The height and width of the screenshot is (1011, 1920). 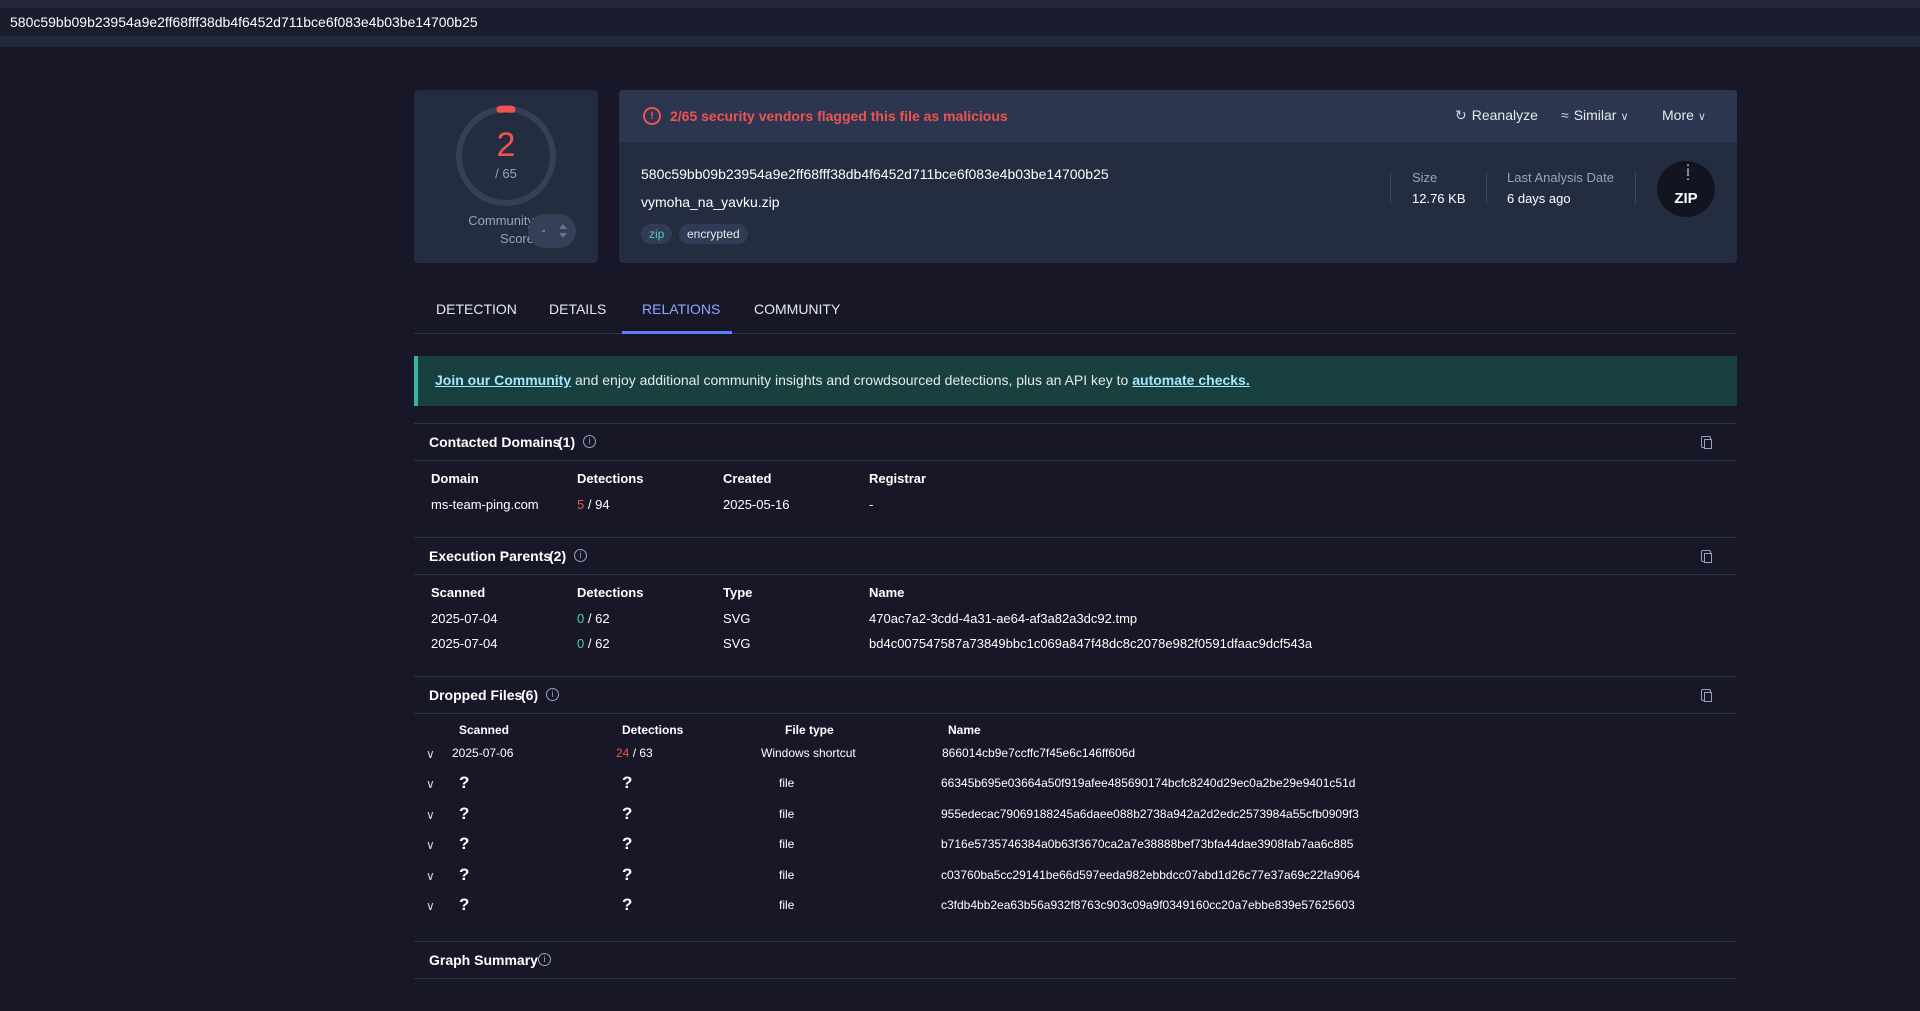 I want to click on section-header: Contacted Domains (1) i, so click(x=1075, y=442).